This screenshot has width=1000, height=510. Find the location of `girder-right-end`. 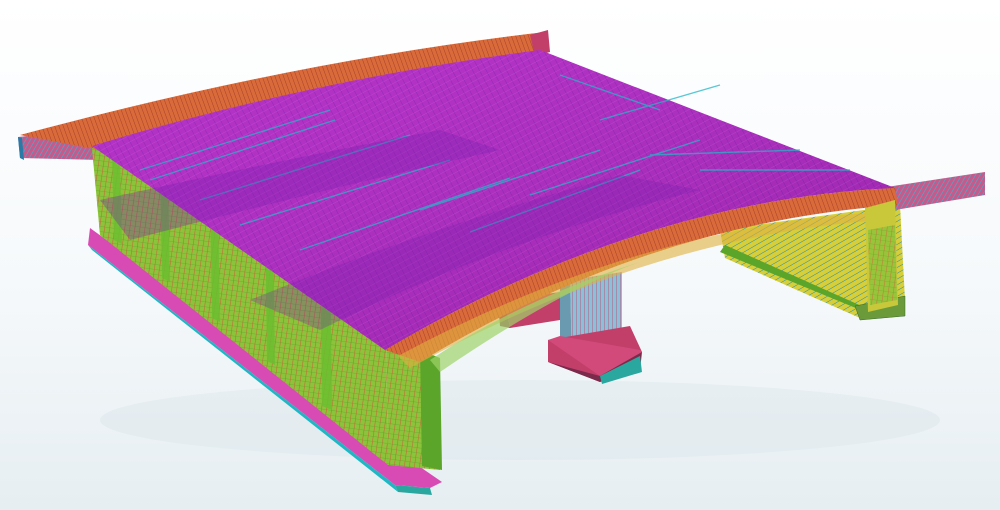

girder-right-end is located at coordinates (881, 256).